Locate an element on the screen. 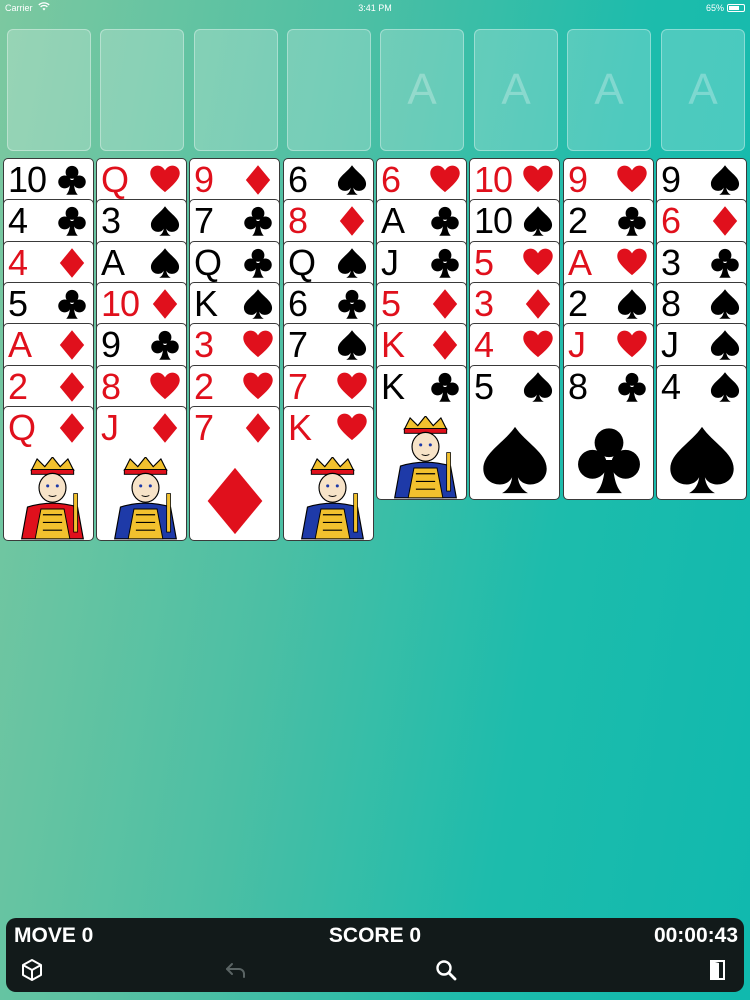 This screenshot has width=750, height=1000. battery-percent: 65% is located at coordinates (714, 8).